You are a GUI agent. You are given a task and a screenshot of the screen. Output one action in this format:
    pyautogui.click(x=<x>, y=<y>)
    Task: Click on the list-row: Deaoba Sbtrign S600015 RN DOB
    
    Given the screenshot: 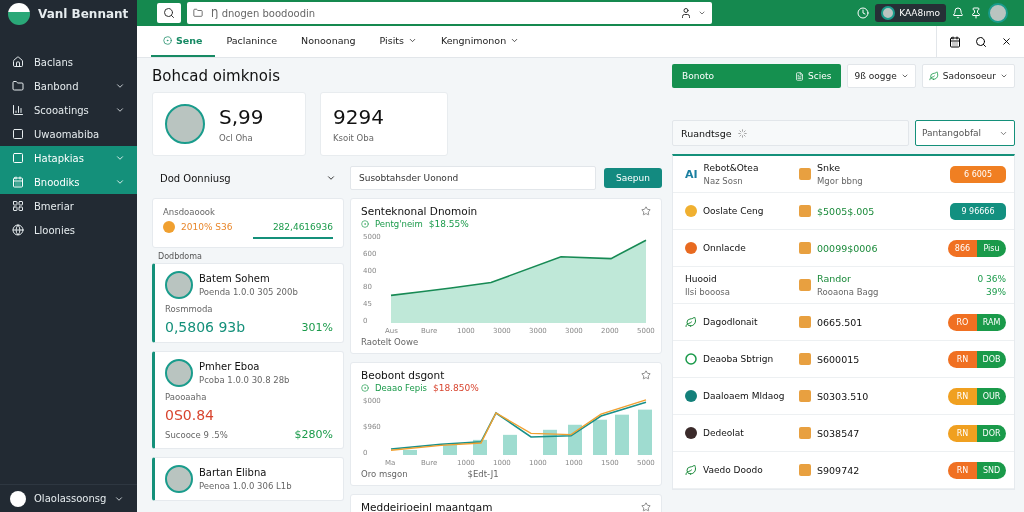 What is the action you would take?
    pyautogui.click(x=843, y=359)
    